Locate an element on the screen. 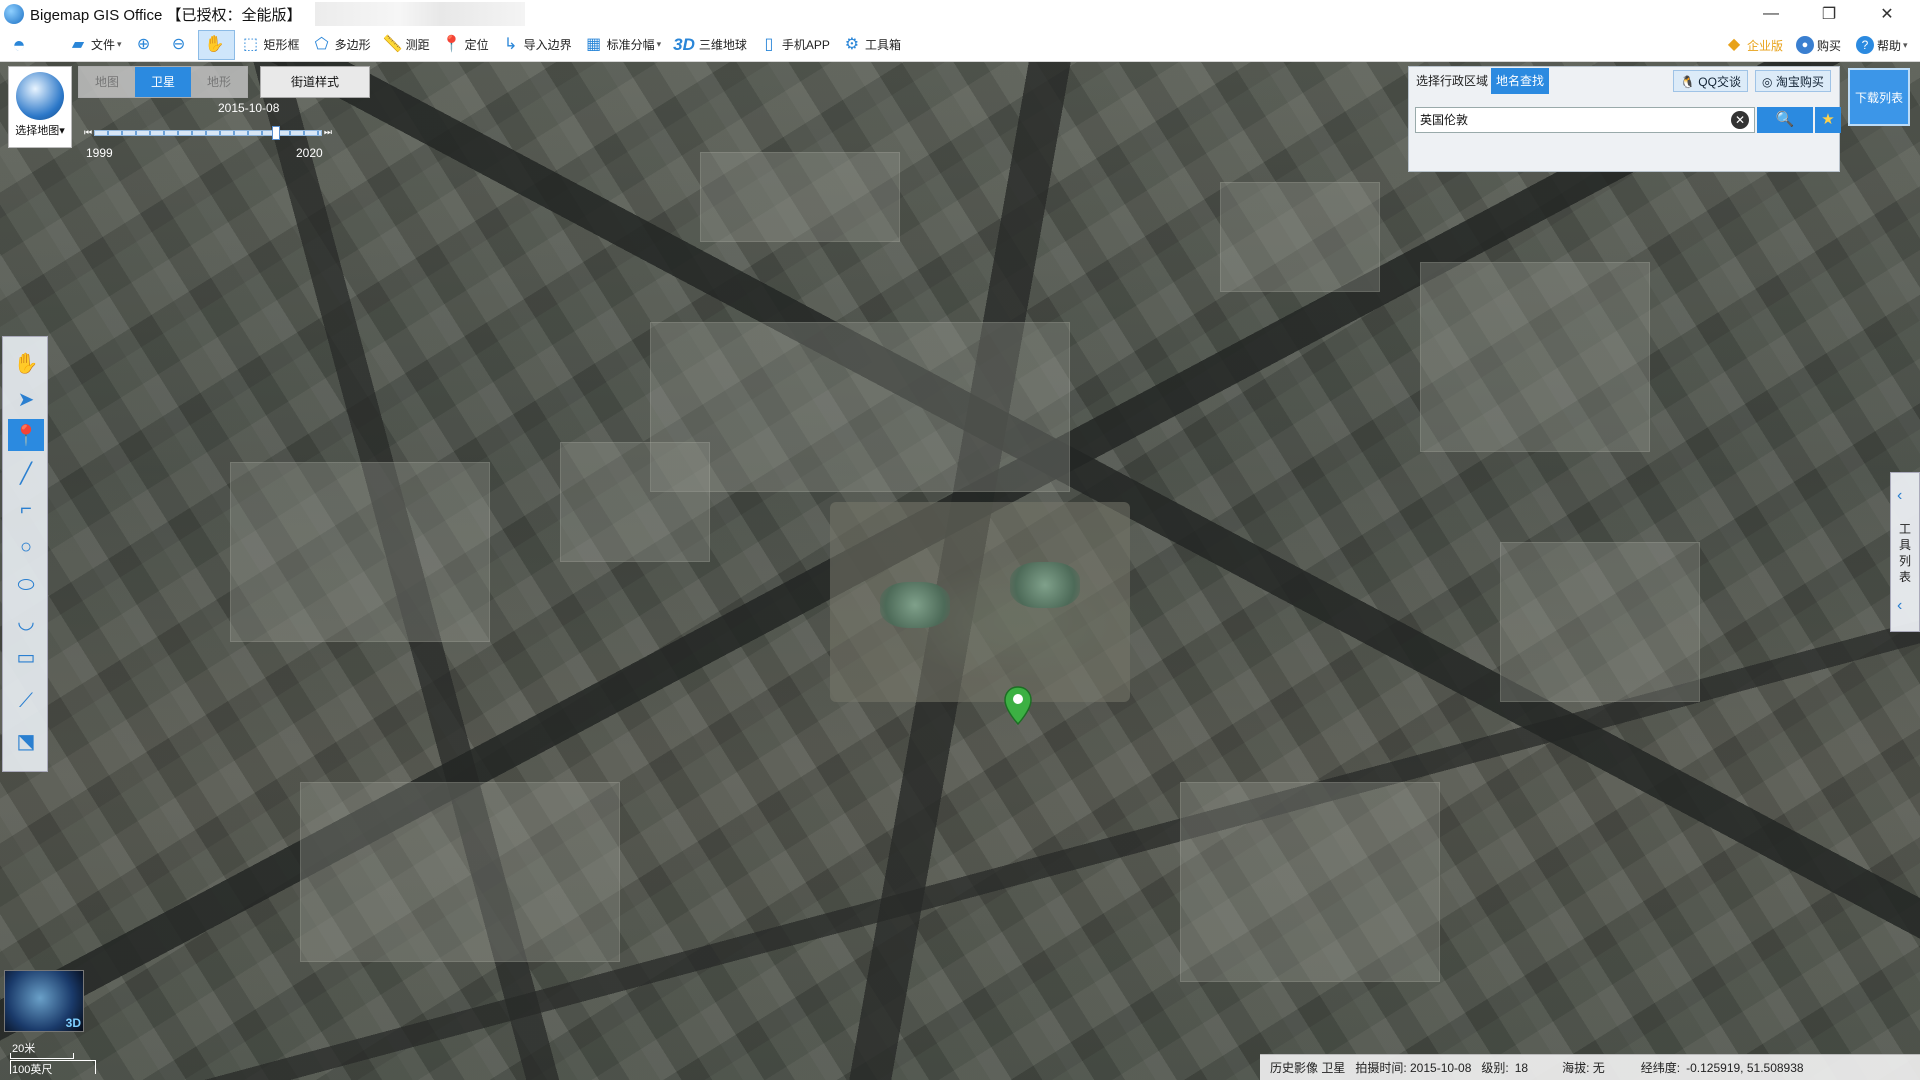 Image resolution: width=1920 pixels, height=1080 pixels. clear-input-icon: ✕ is located at coordinates (1740, 120).